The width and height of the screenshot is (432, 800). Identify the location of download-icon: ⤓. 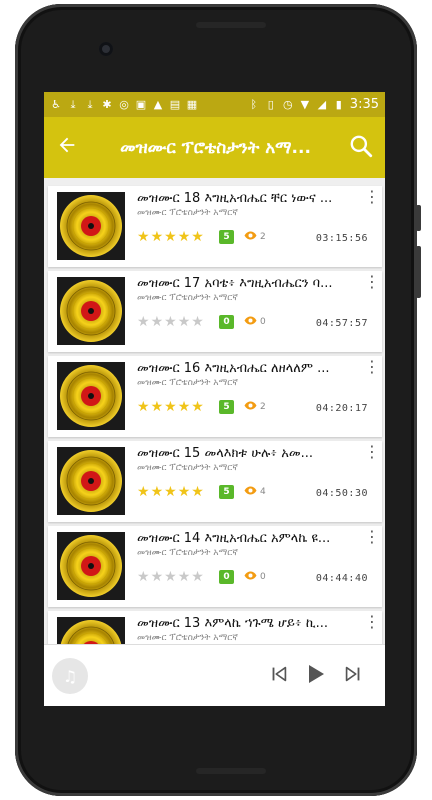
(73, 104).